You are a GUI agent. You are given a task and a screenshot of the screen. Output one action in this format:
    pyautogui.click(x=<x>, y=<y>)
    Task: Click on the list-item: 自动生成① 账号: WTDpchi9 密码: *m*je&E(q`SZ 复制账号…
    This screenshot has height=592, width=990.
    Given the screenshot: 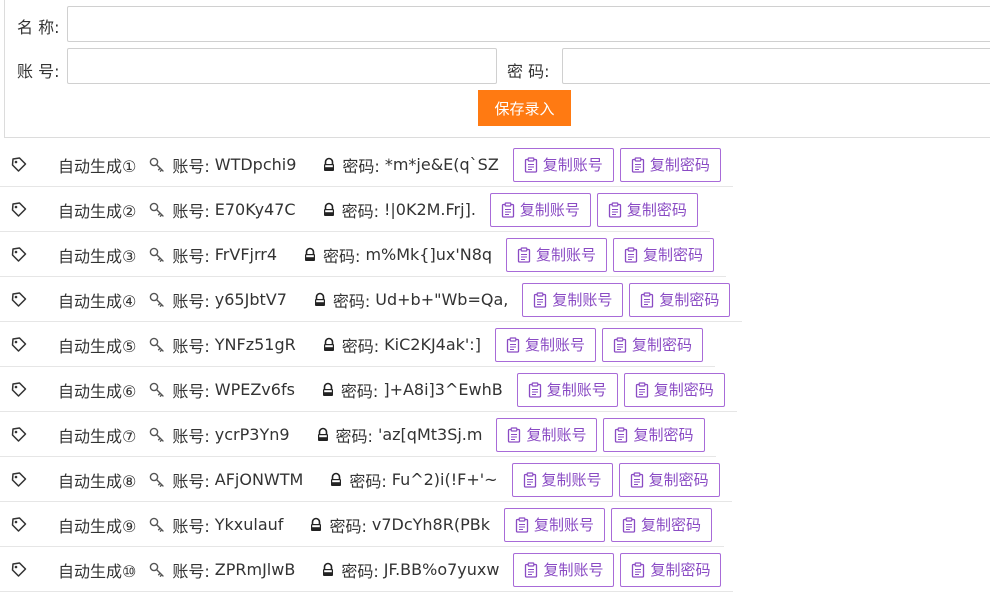 What is the action you would take?
    pyautogui.click(x=400, y=164)
    